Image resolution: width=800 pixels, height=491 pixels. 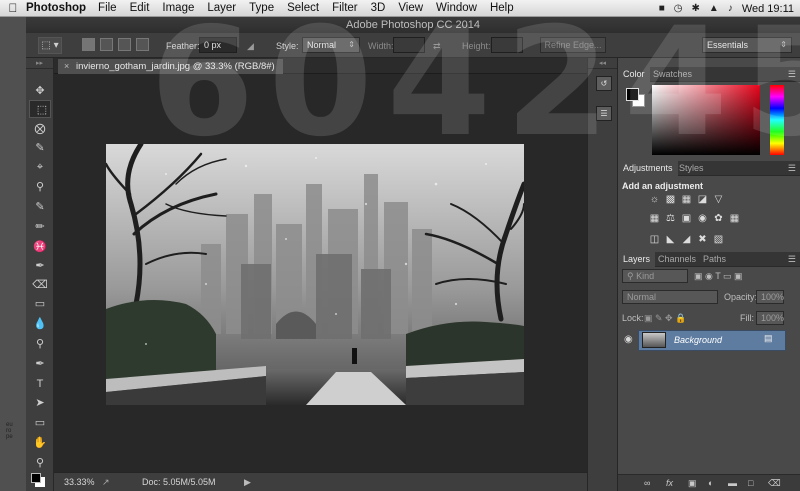 What do you see at coordinates (604, 113) in the screenshot?
I see `properties-panel-icon: ☰` at bounding box center [604, 113].